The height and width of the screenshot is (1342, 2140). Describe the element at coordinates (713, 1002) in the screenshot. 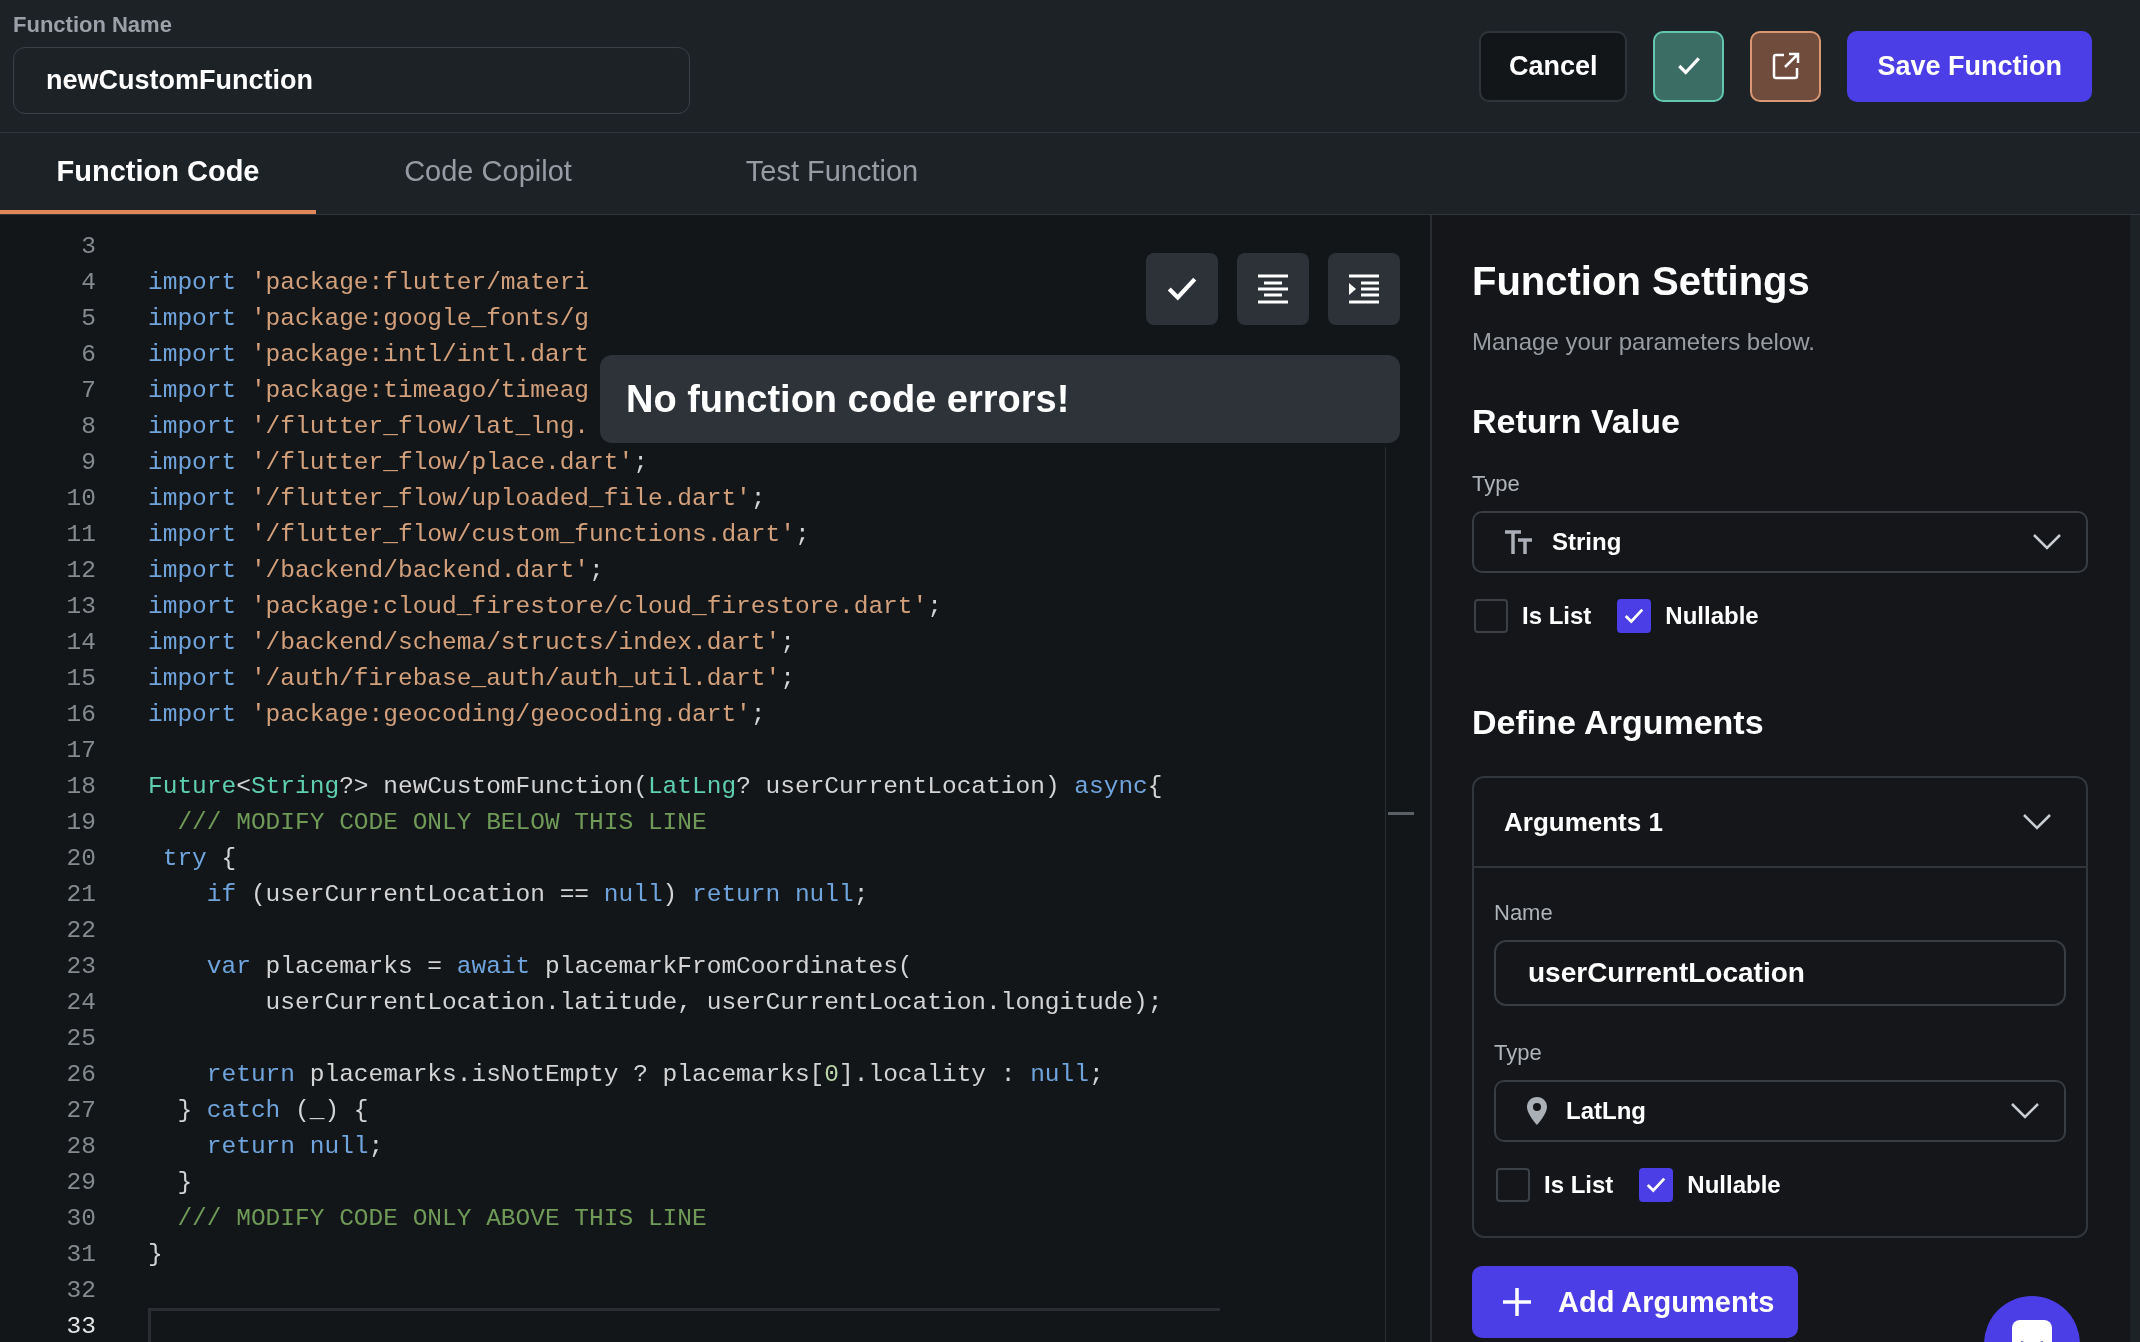

I see `code-line: userCurrentLocation.latitude, userCurrentLocation.longitude);` at that location.